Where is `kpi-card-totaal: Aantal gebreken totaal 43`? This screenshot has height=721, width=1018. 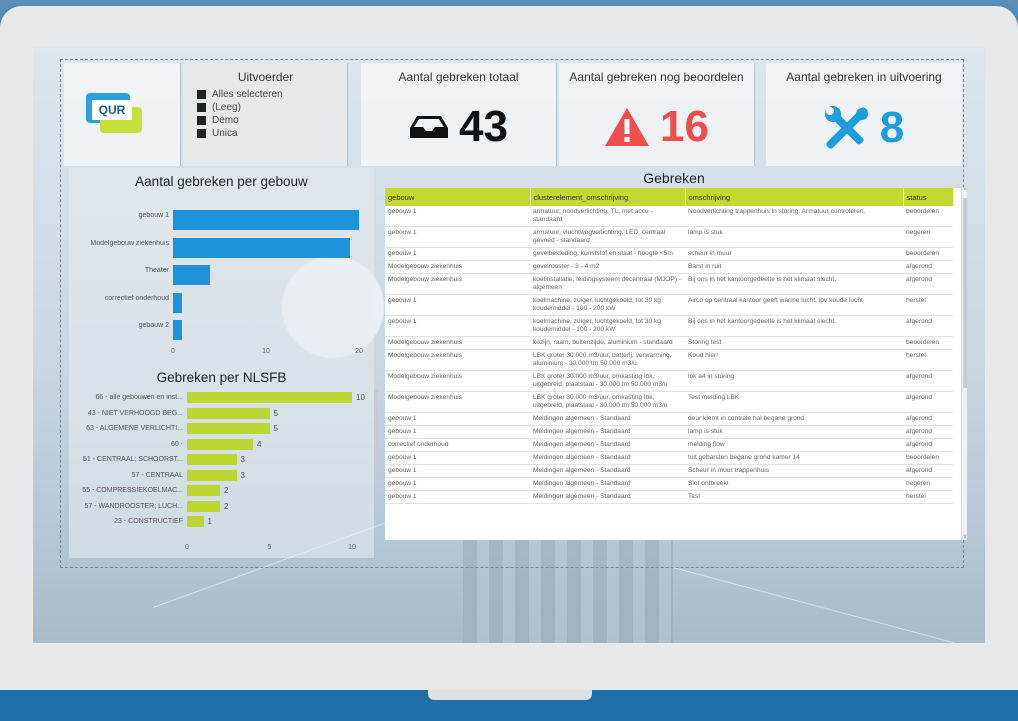 kpi-card-totaal: Aantal gebreken totaal 43 is located at coordinates (459, 114).